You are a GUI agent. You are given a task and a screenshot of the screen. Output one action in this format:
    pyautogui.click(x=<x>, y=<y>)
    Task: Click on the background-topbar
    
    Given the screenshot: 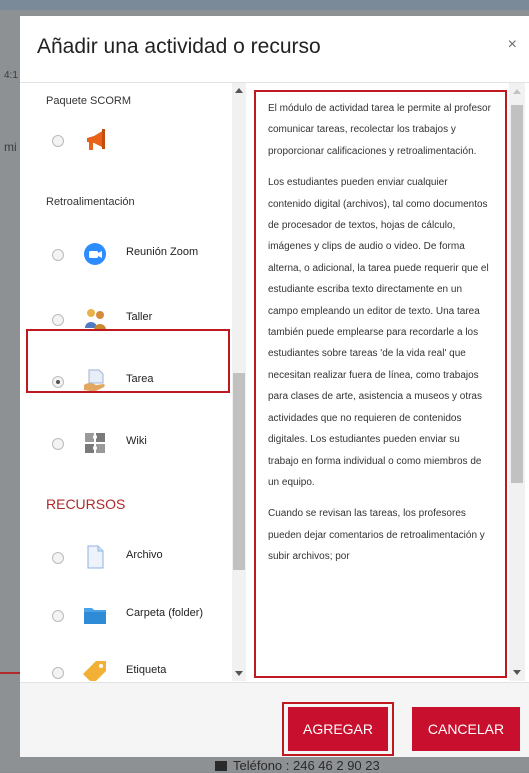 What is the action you would take?
    pyautogui.click(x=264, y=5)
    